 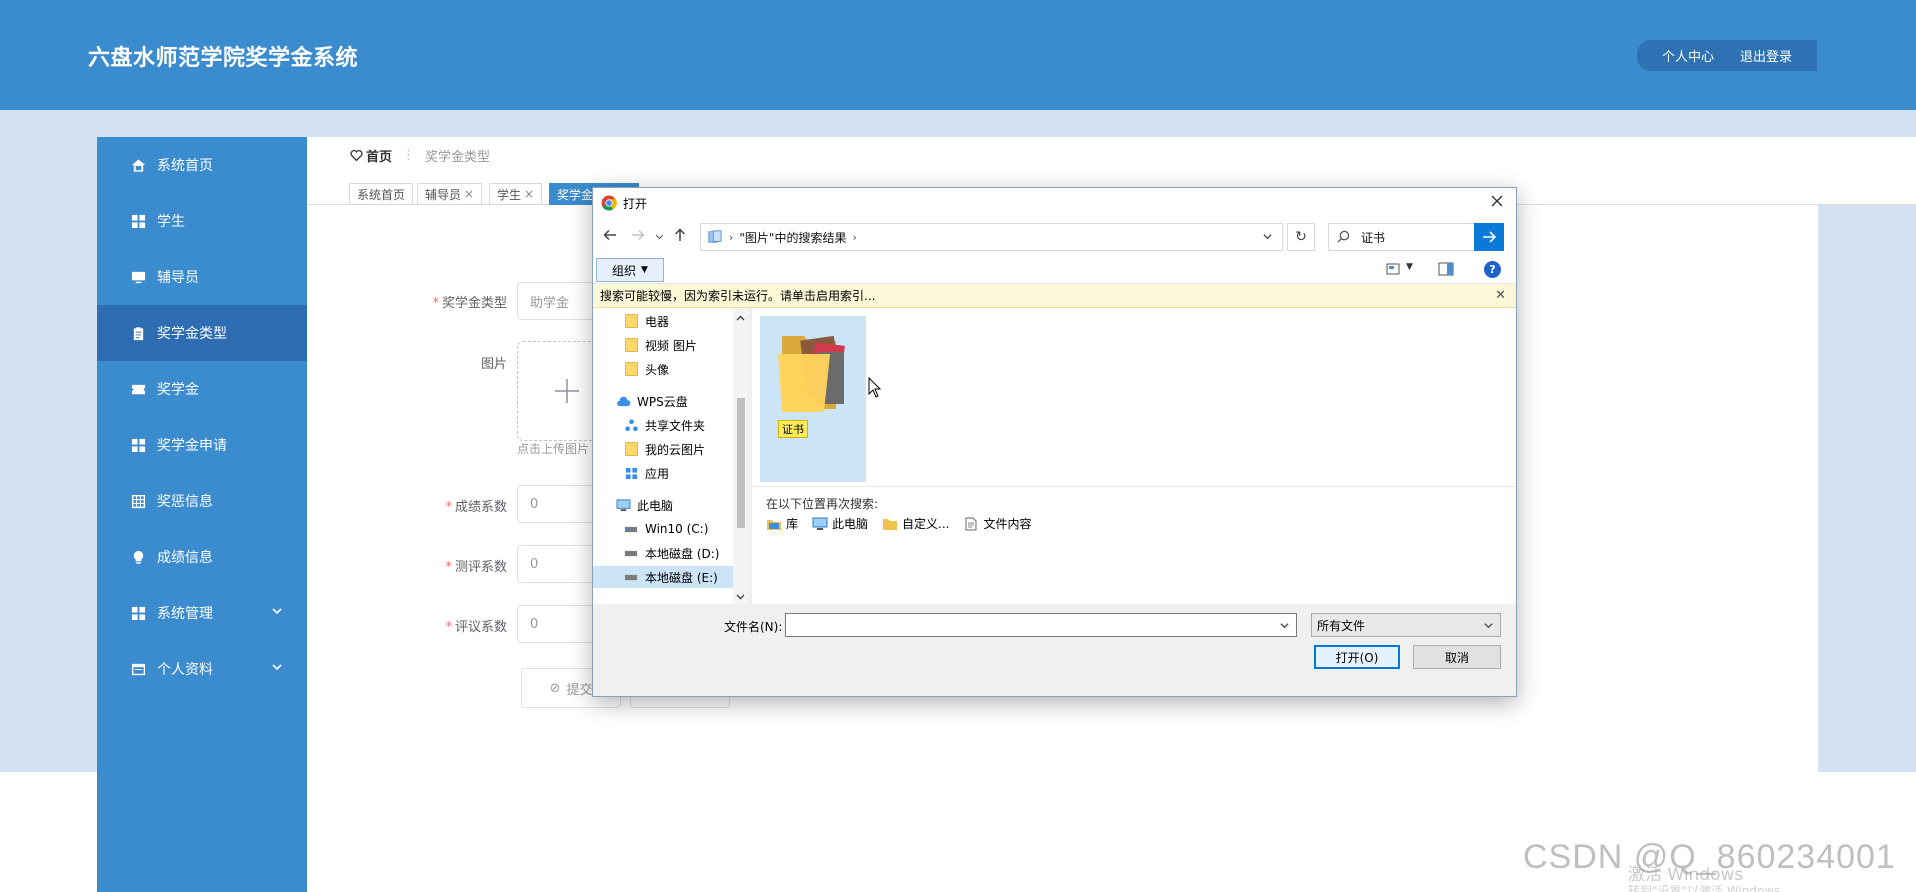 I want to click on breadcrumb-current: 奖学金类型, so click(x=458, y=157).